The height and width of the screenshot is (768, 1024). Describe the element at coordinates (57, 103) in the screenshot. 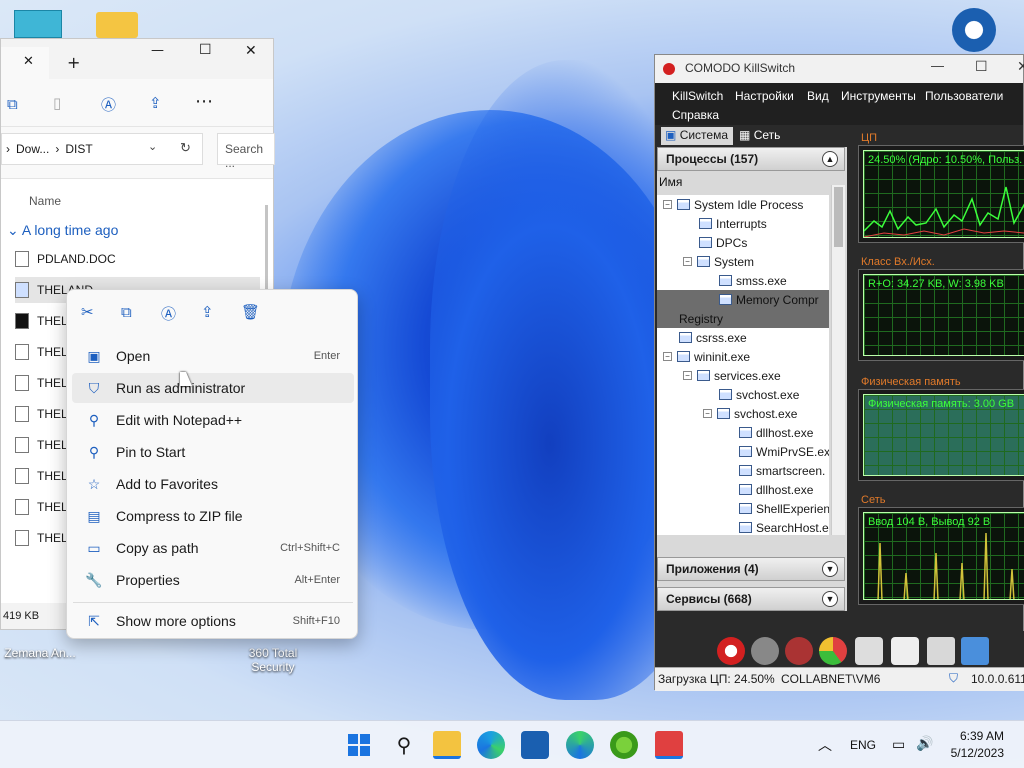

I see `paste-icon: ▯` at that location.